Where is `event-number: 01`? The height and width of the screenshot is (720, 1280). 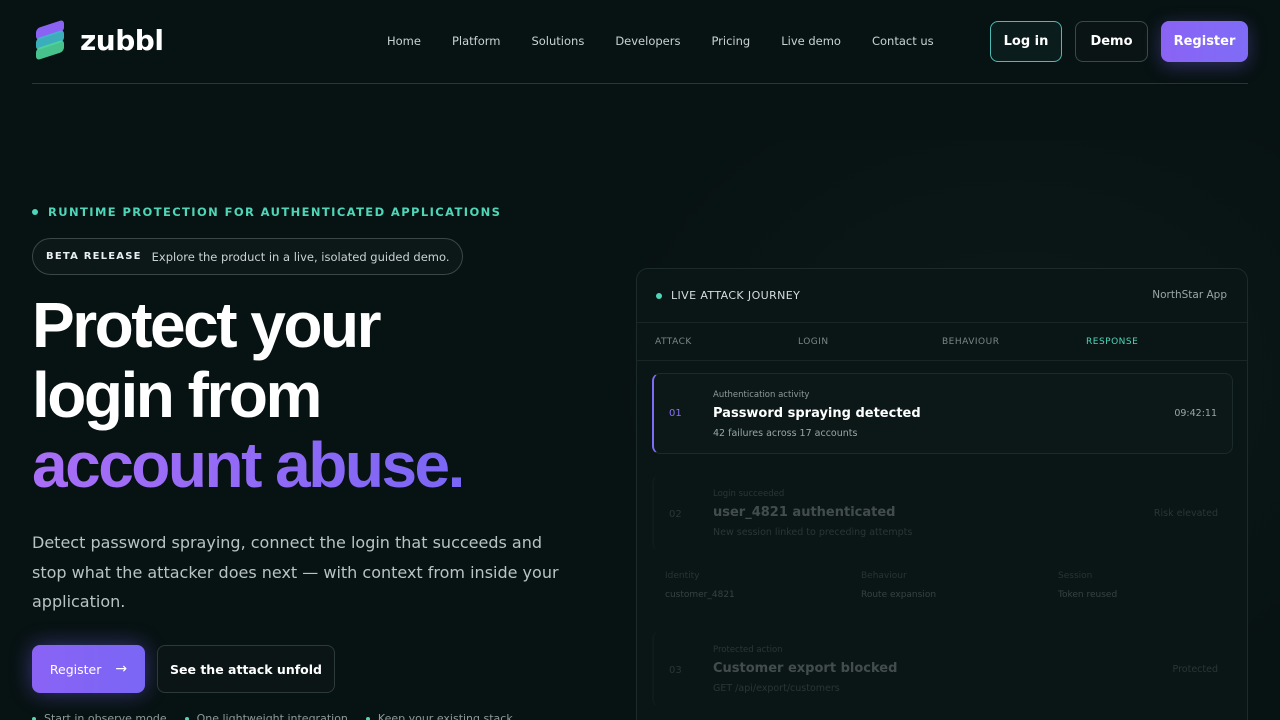 event-number: 01 is located at coordinates (675, 413).